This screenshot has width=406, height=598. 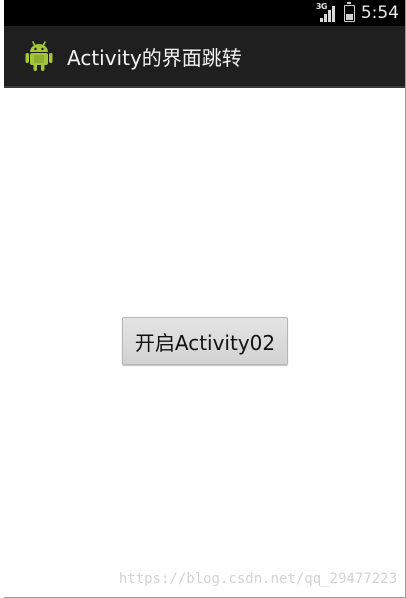 I want to click on status-indicators: 3G 5:54, so click(x=357, y=13).